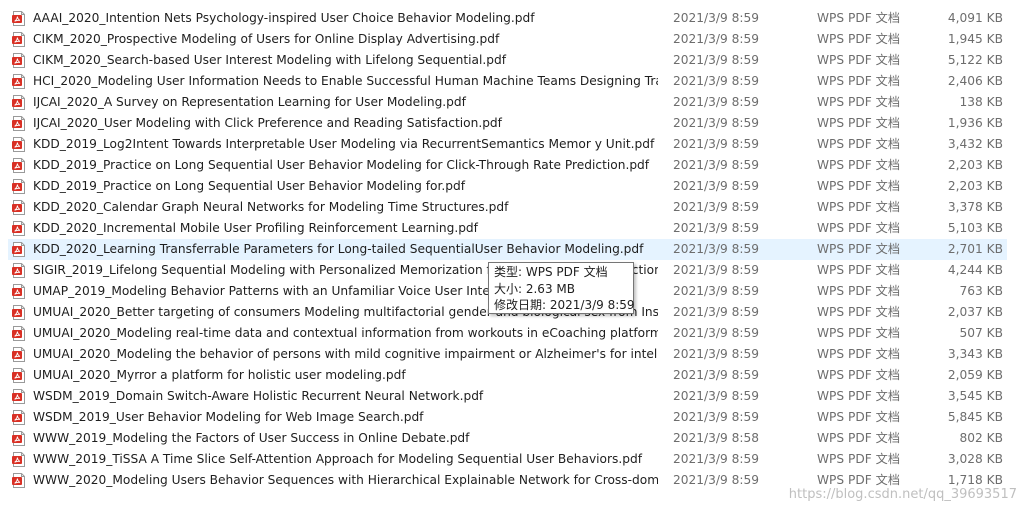 Image resolution: width=1025 pixels, height=510 pixels. Describe the element at coordinates (975, 249) in the screenshot. I see `file-size: 2,701 KB` at that location.